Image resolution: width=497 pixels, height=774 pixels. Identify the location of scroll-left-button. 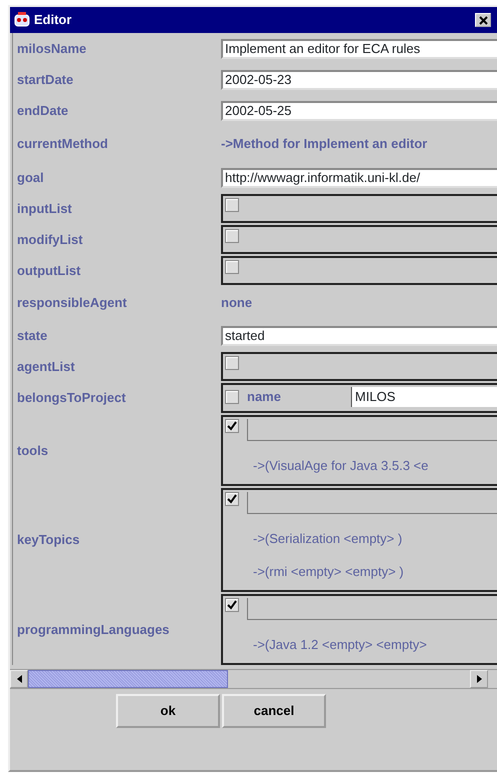
(19, 679).